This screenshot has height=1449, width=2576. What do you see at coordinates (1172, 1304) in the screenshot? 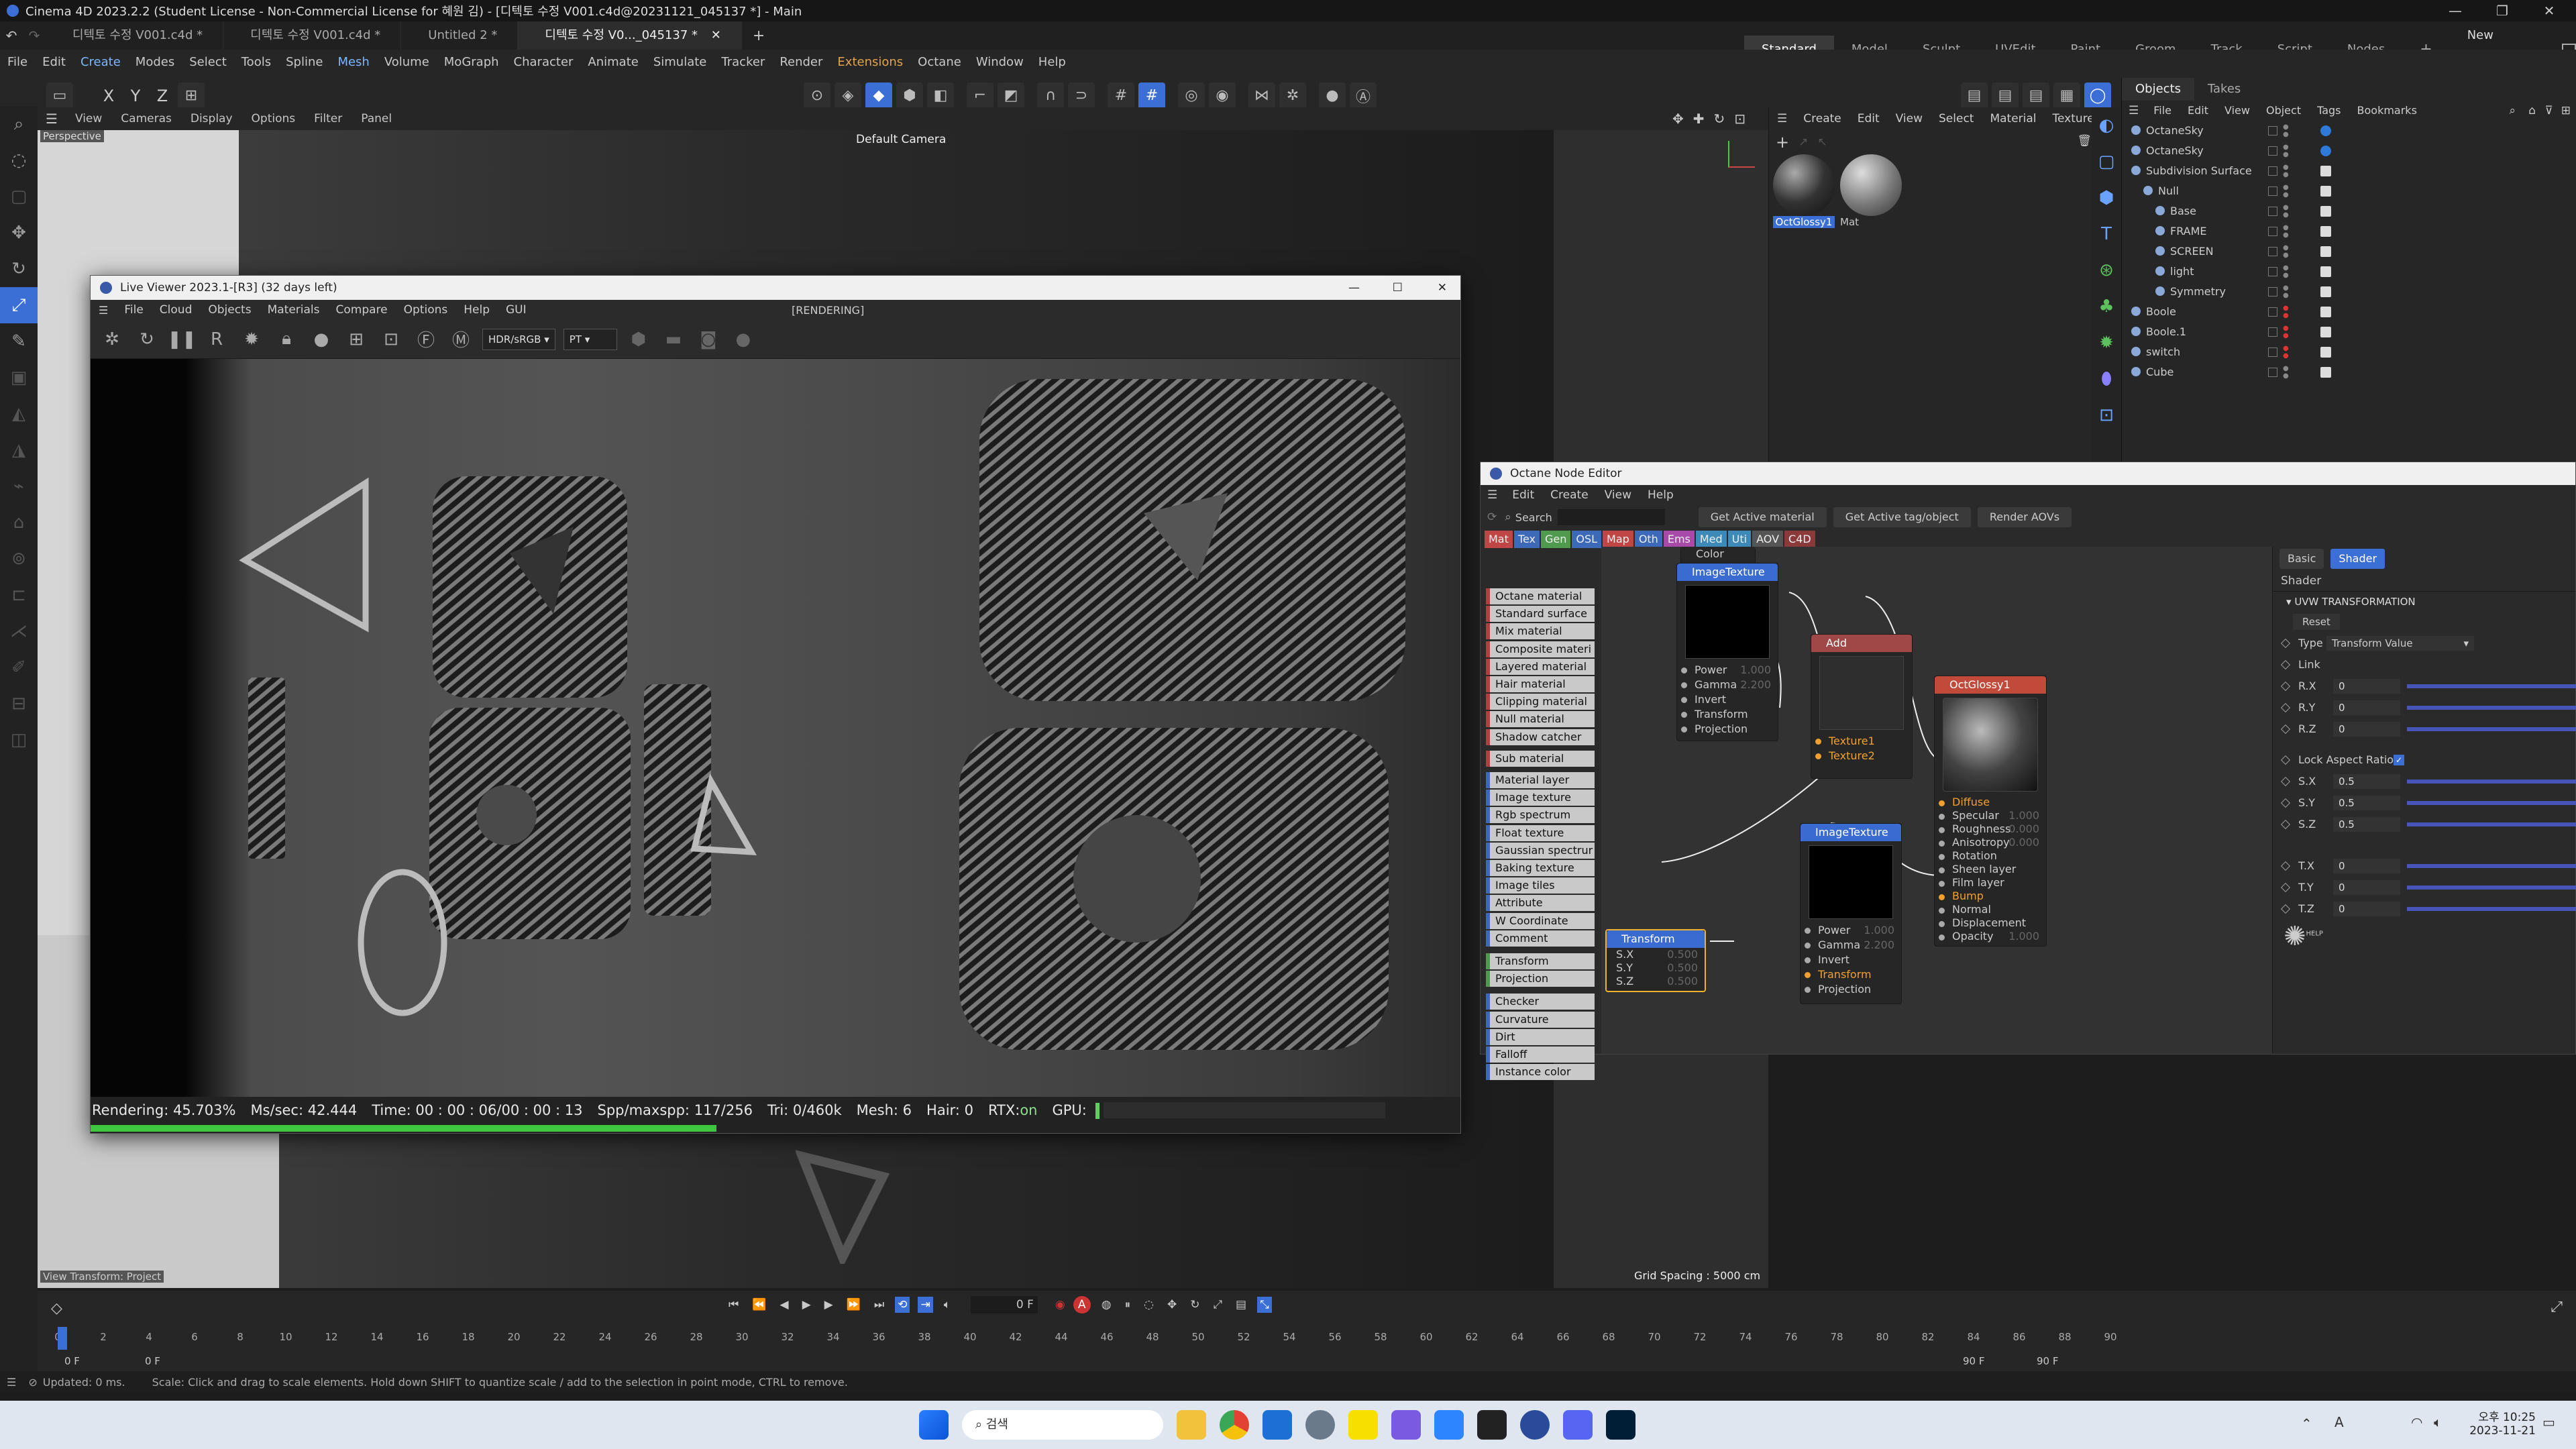
I see `move-key-icon: ✥` at bounding box center [1172, 1304].